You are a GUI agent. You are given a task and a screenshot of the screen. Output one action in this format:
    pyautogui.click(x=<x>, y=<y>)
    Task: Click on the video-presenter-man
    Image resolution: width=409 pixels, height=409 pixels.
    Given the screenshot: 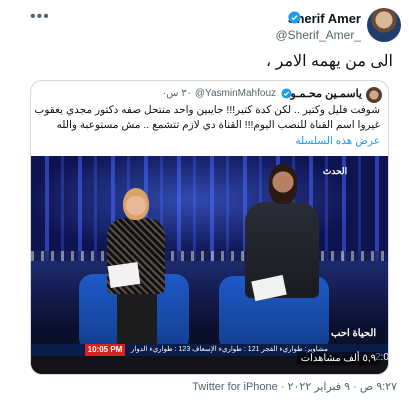 What is the action you would take?
    pyautogui.click(x=283, y=184)
    